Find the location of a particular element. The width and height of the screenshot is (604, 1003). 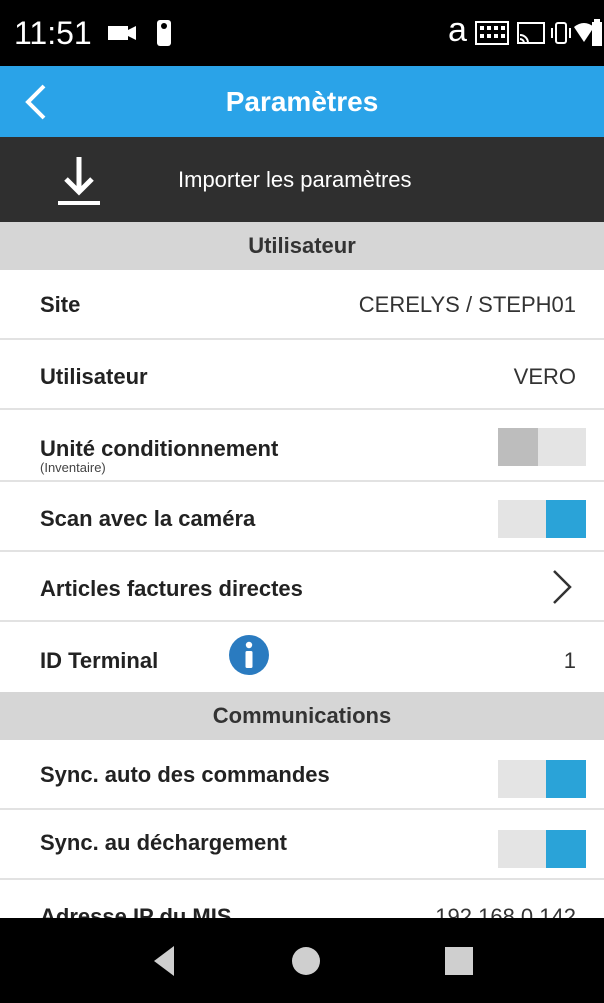

import-settings-button: Importer les paramètres is located at coordinates (302, 179).